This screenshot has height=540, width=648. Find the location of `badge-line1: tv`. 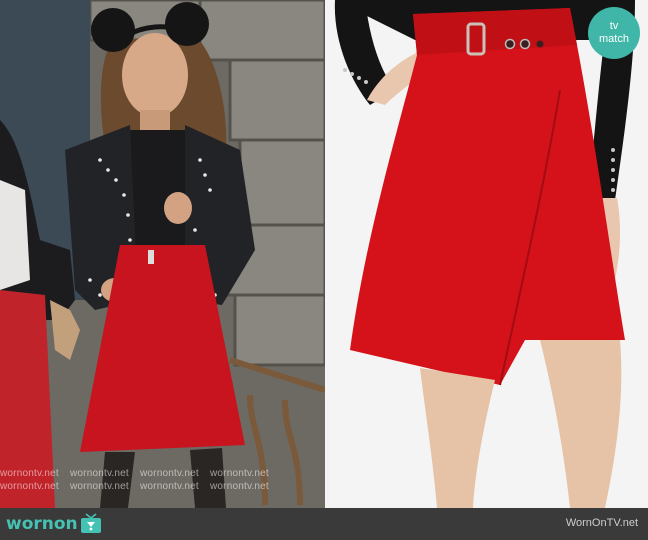

badge-line1: tv is located at coordinates (614, 26).